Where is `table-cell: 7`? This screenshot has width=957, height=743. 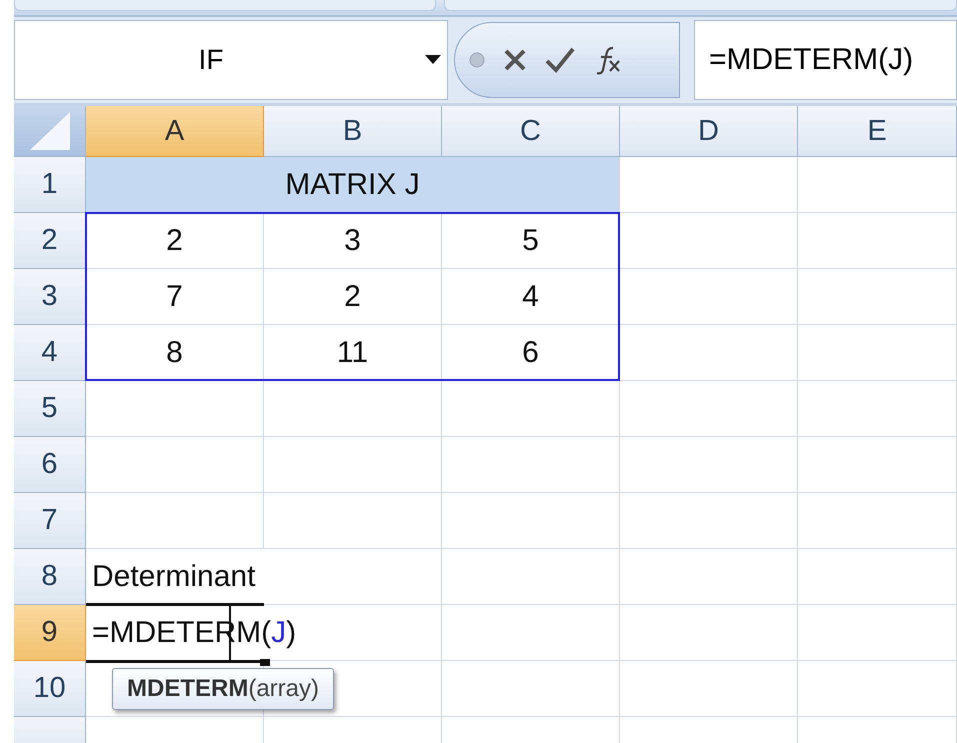 table-cell: 7 is located at coordinates (175, 297).